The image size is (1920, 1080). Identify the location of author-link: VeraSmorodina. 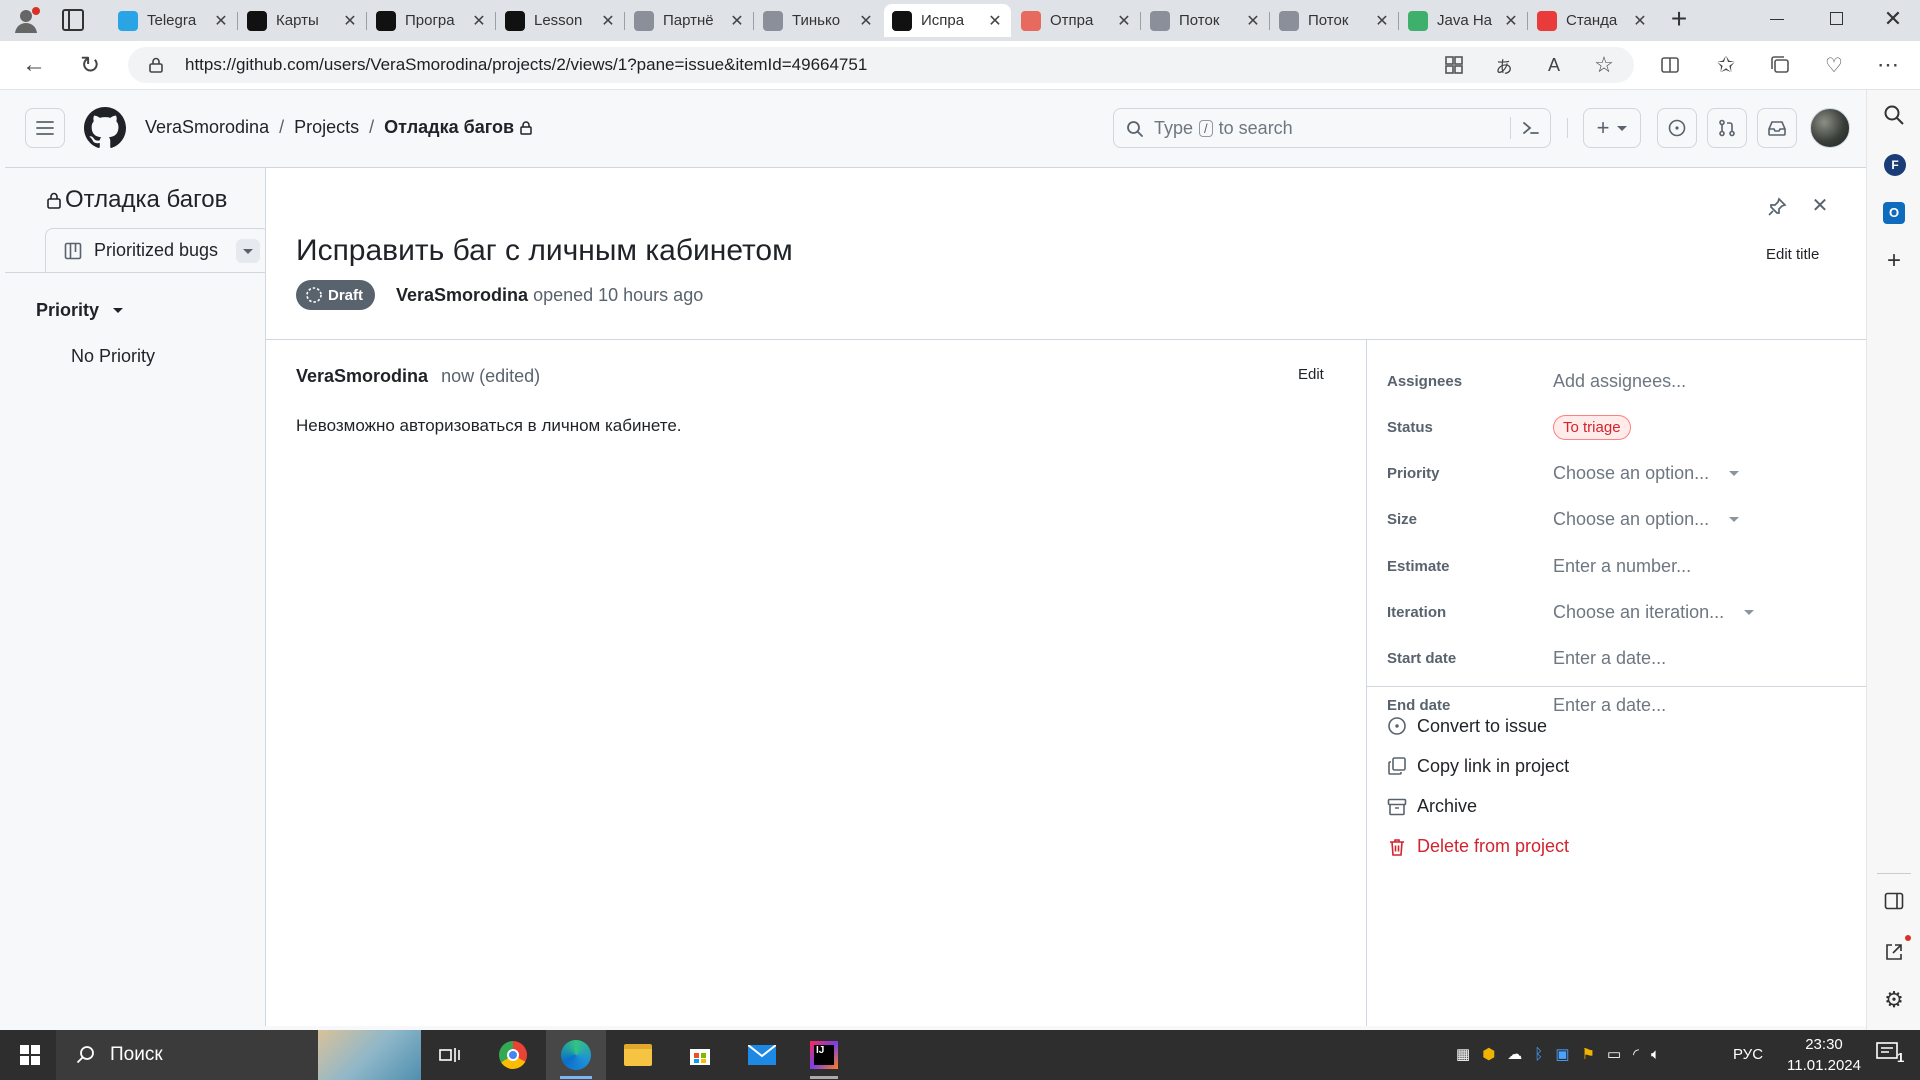
(462, 295).